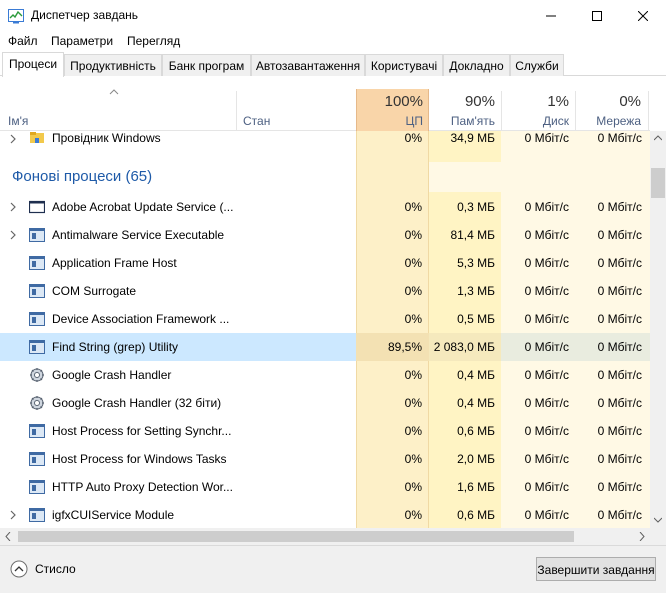  I want to click on process-name: Antimalware Service Executable, so click(138, 235).